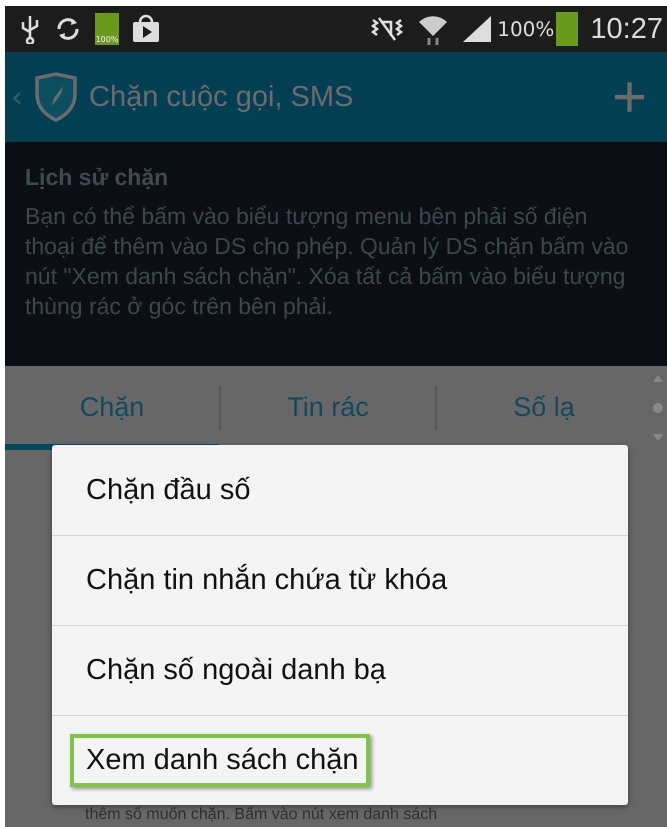 Image resolution: width=667 pixels, height=827 pixels. I want to click on add-button: +, so click(629, 97).